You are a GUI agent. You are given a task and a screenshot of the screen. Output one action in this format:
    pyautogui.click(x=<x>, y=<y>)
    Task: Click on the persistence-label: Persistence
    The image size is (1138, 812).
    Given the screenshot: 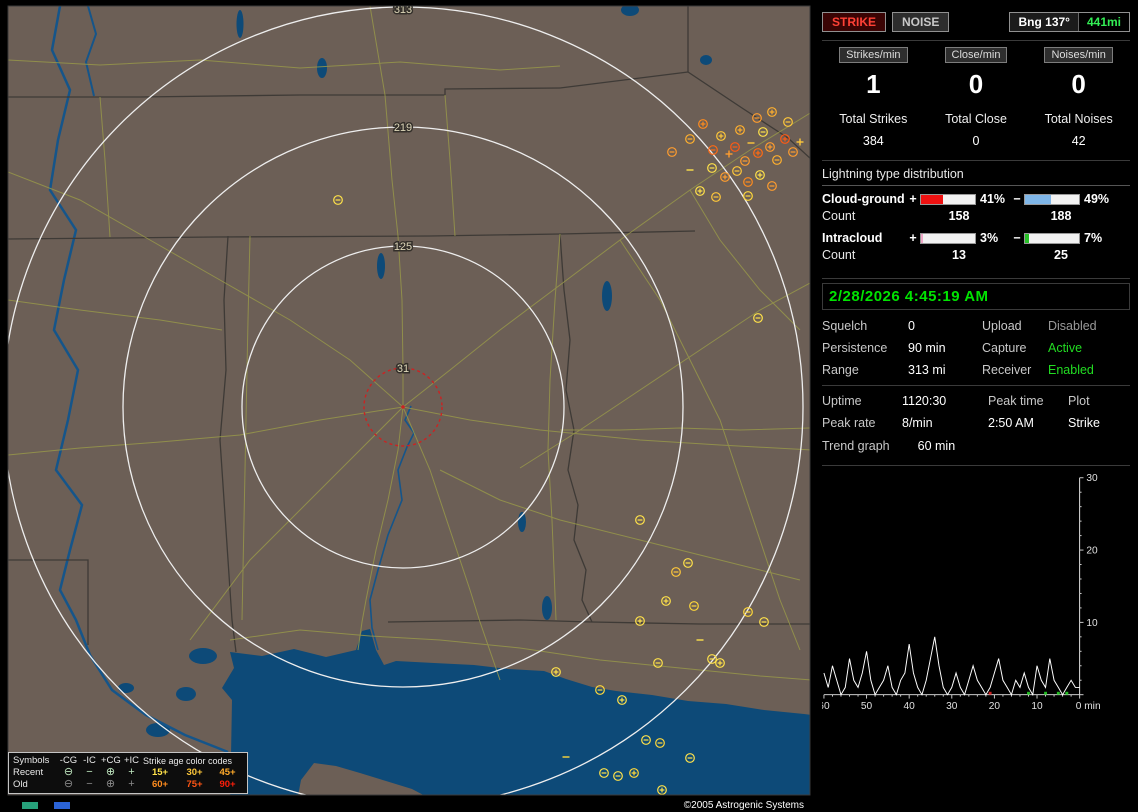 What is the action you would take?
    pyautogui.click(x=855, y=348)
    